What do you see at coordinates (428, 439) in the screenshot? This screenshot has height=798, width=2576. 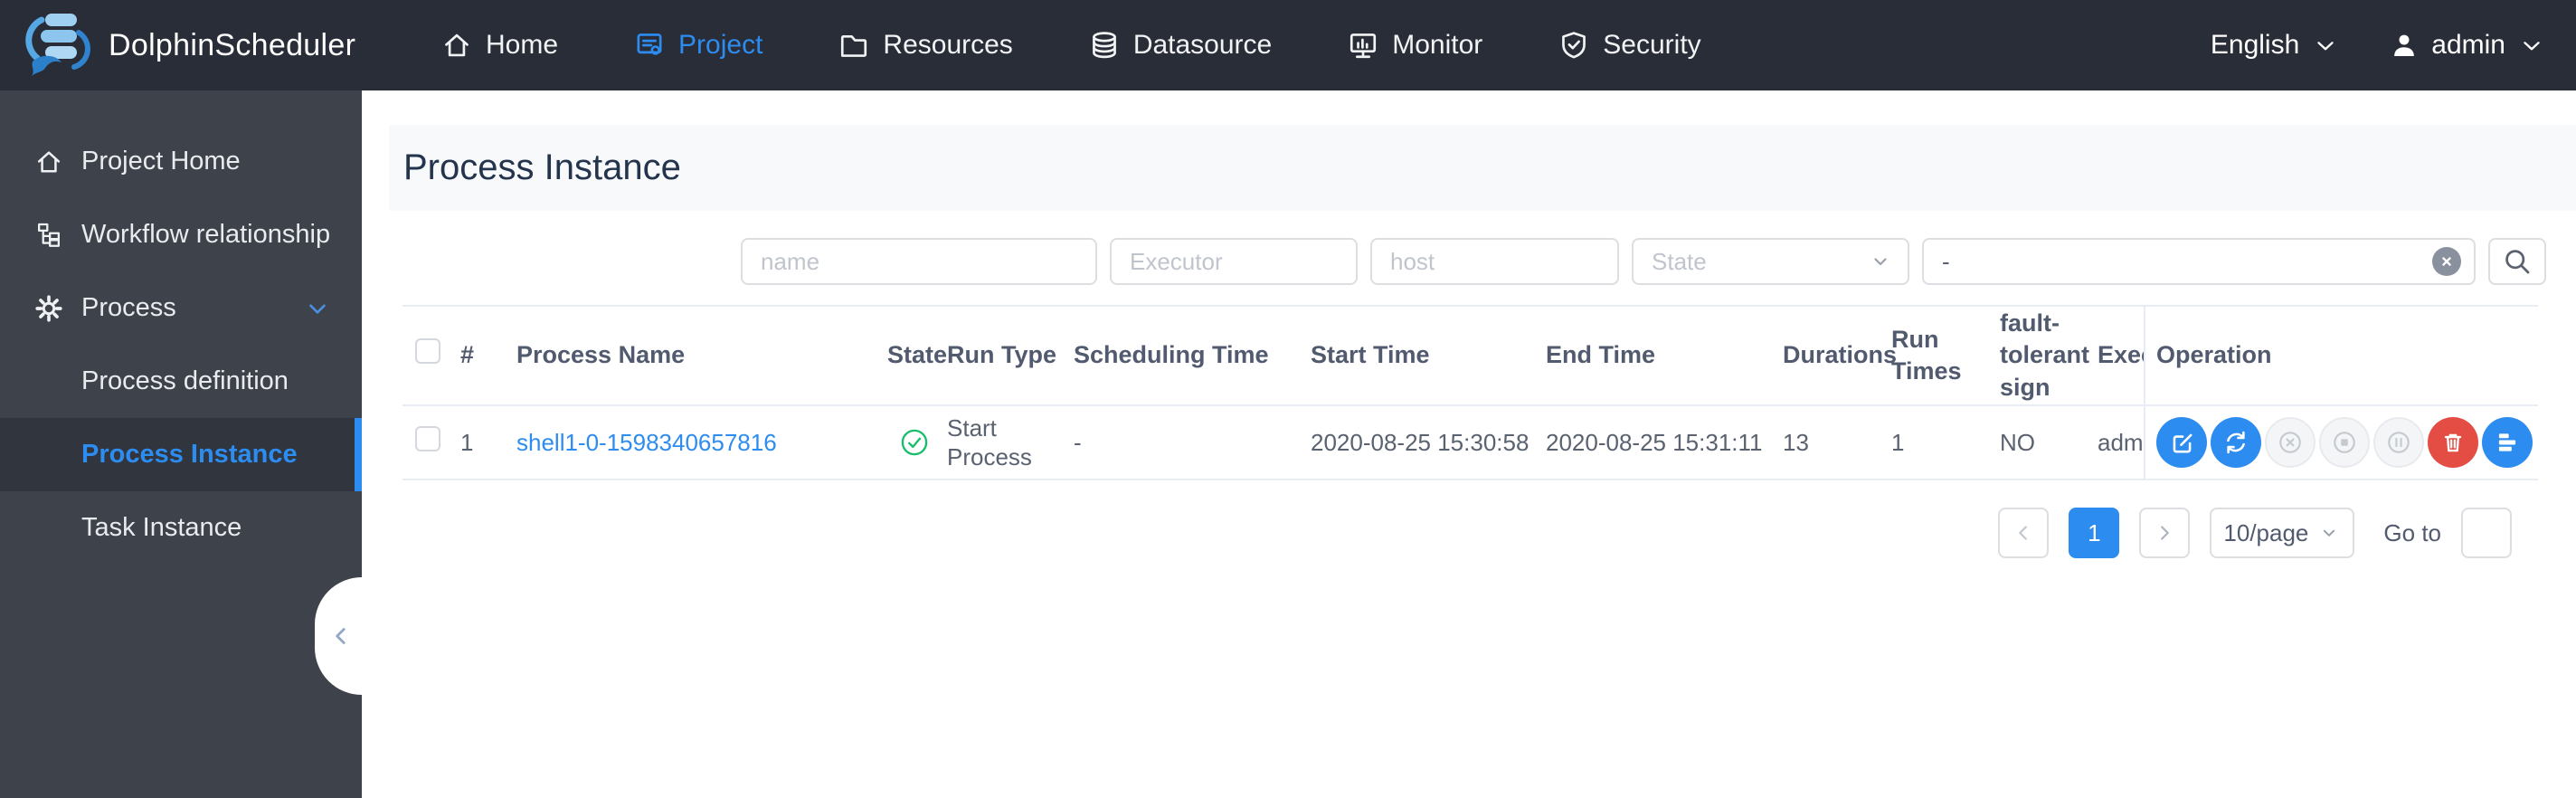 I see `row-checkbox` at bounding box center [428, 439].